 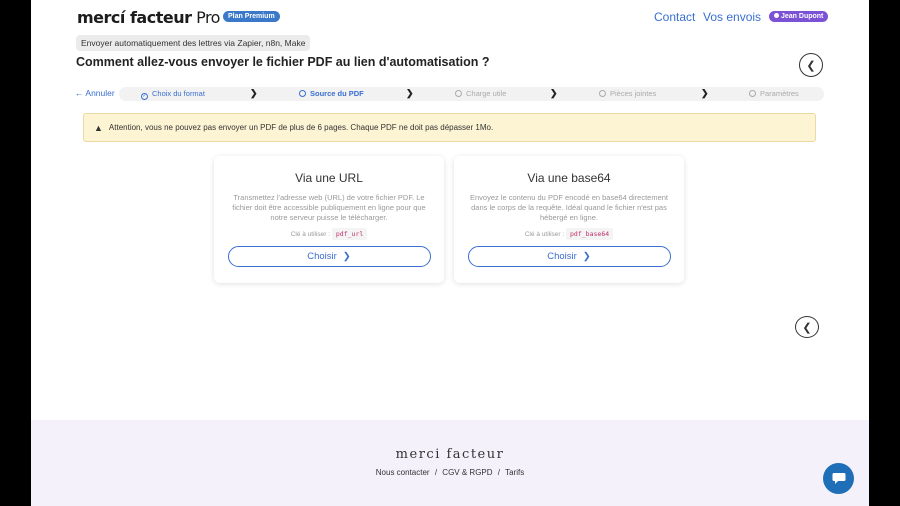 I want to click on card-key: Clé à utiliser : pdf_url, so click(x=329, y=234).